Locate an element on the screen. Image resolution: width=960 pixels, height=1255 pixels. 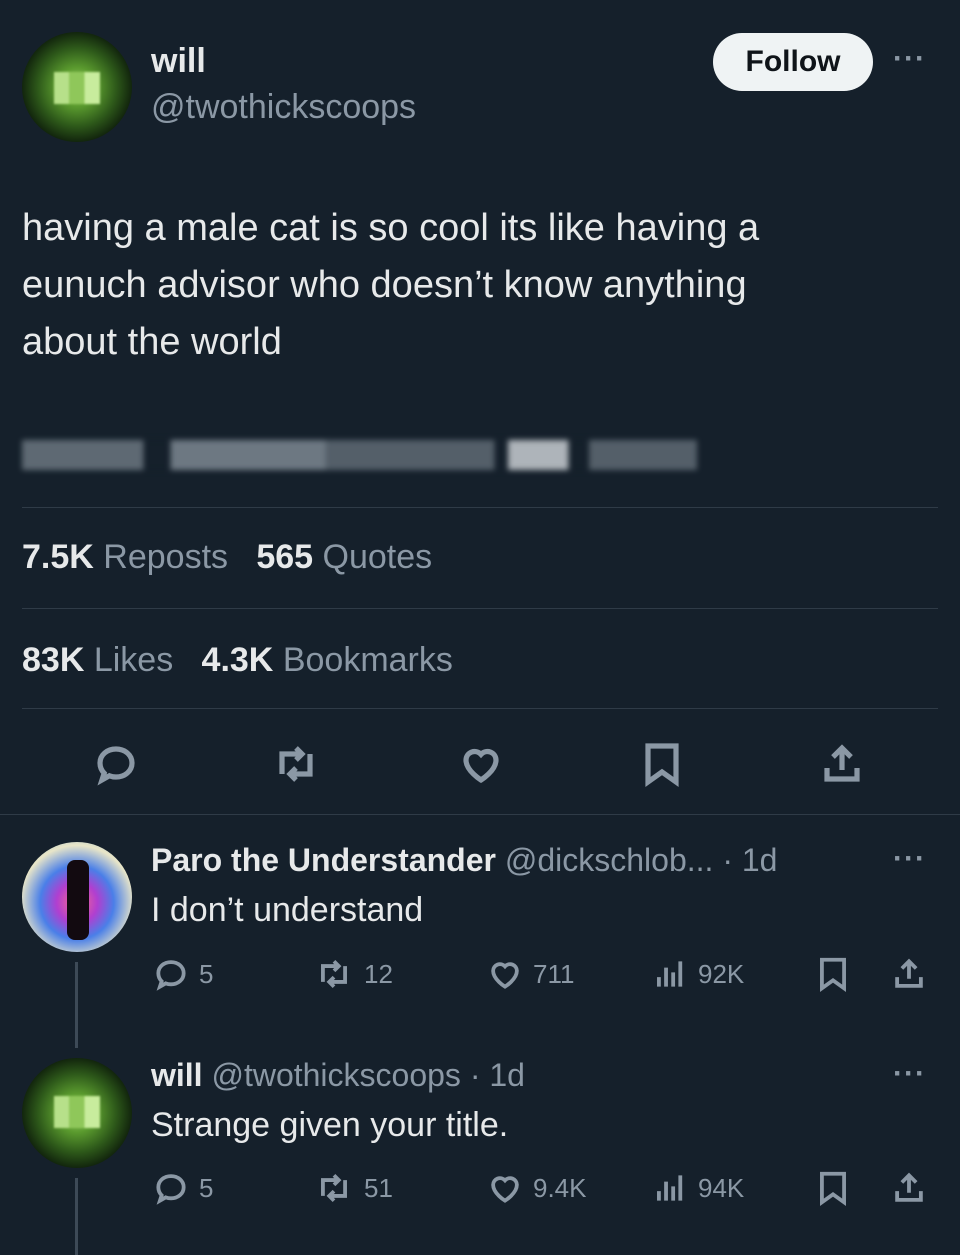
bookmarks-count: 4.3K is located at coordinates (238, 660).